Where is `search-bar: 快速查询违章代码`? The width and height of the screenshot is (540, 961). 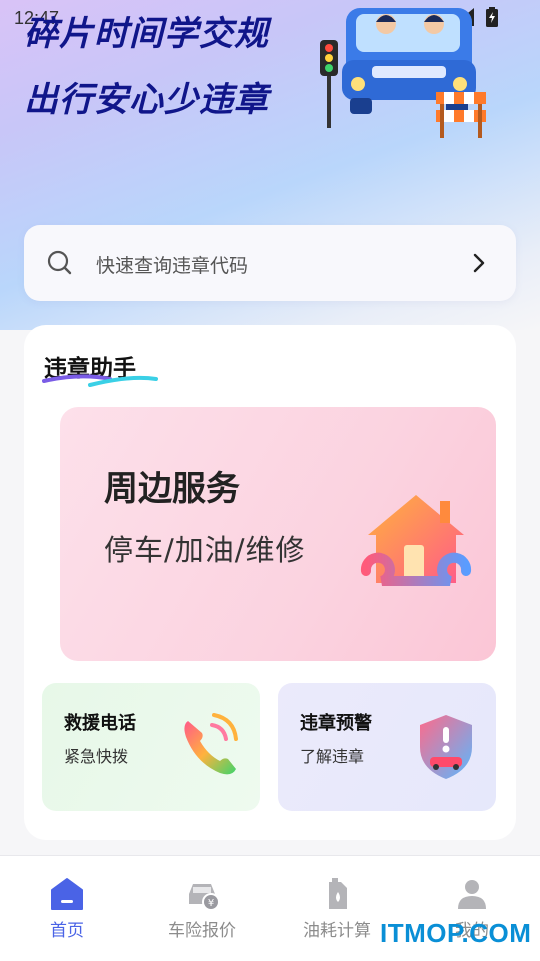
search-bar: 快速查询违章代码 is located at coordinates (270, 263).